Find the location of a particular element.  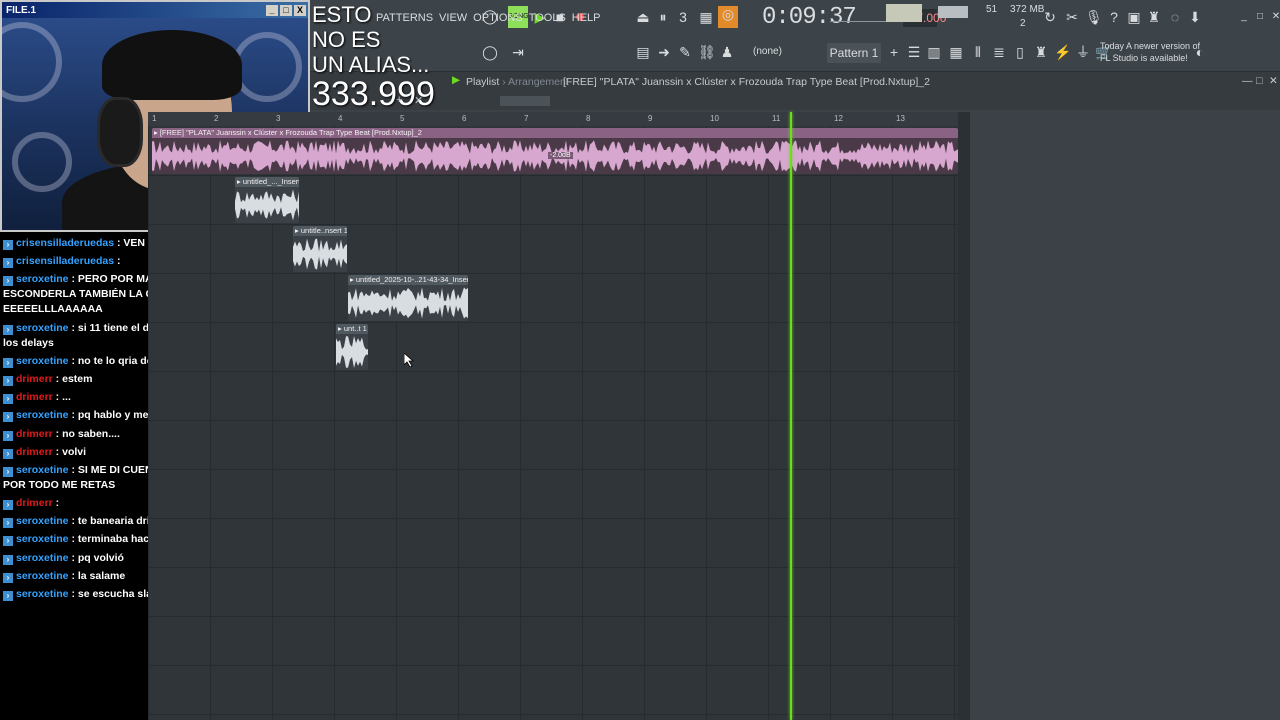

menu-help: HELP is located at coordinates (586, 18).